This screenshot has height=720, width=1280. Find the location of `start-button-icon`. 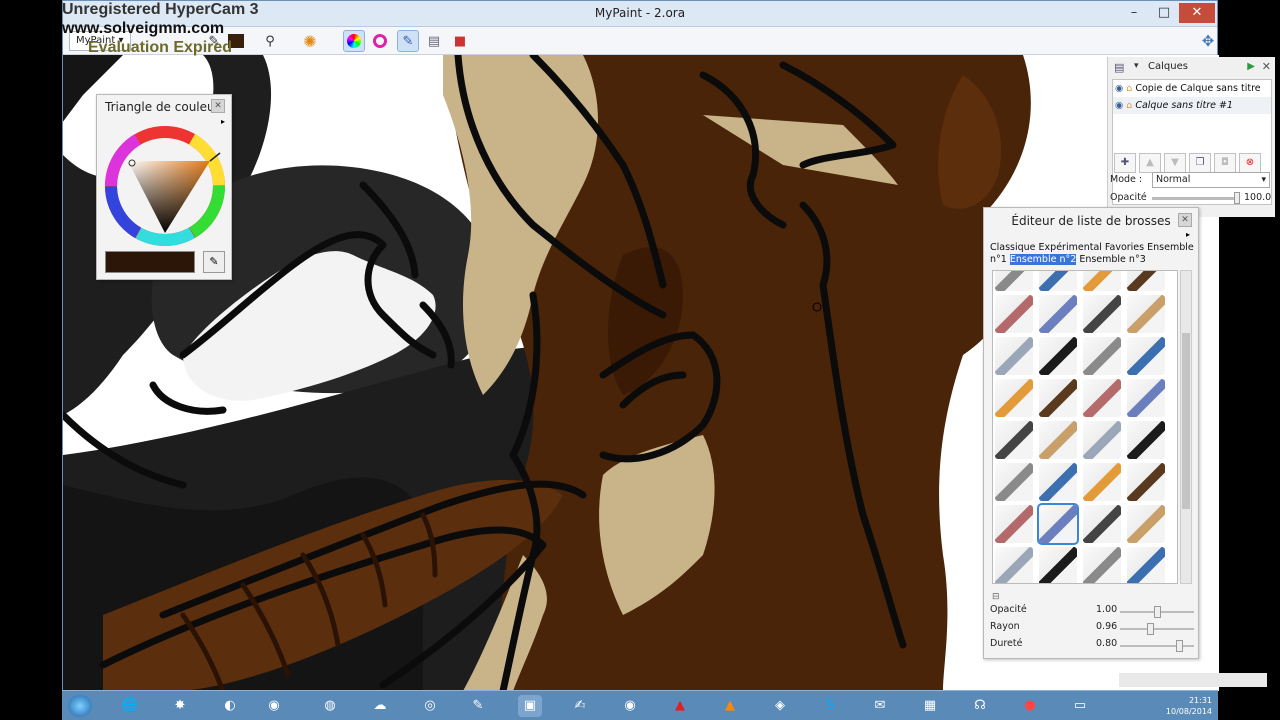

start-button-icon is located at coordinates (80, 706).